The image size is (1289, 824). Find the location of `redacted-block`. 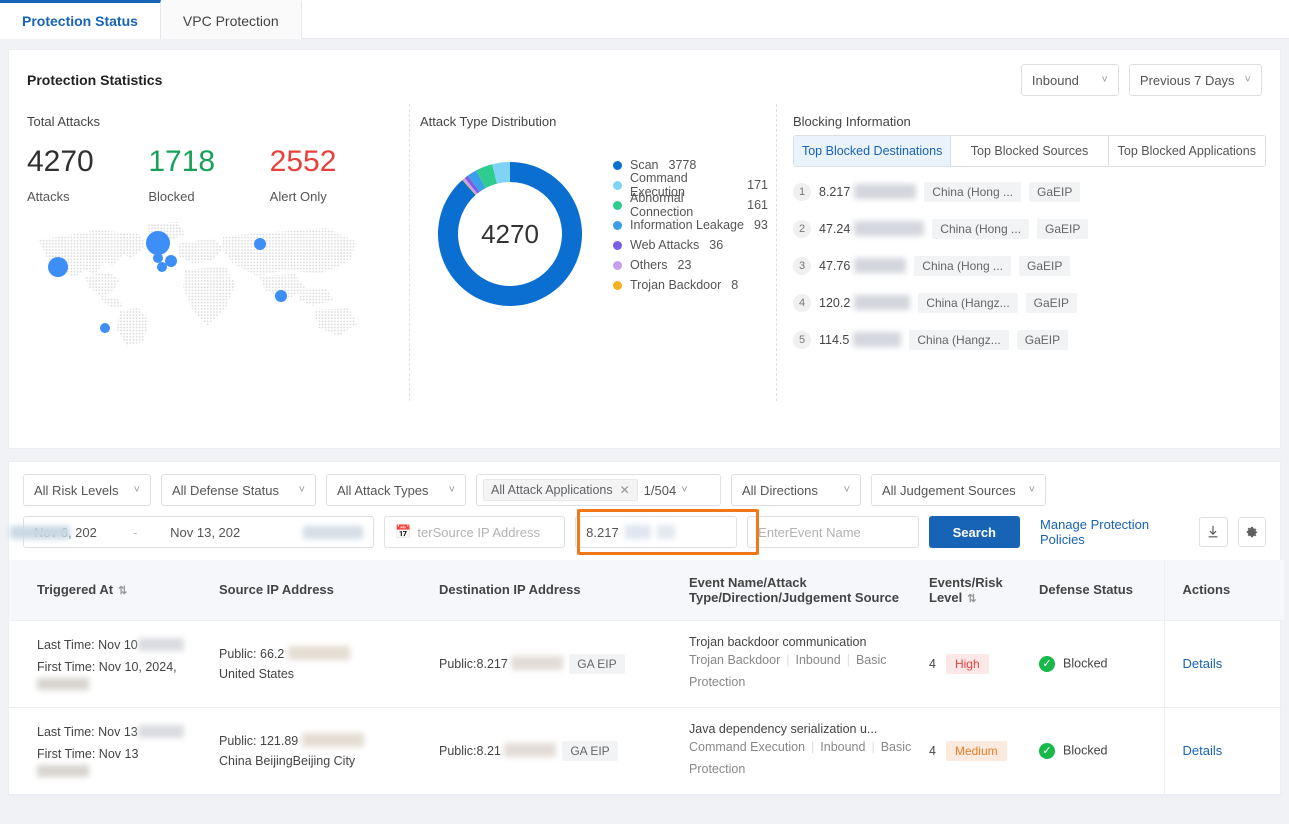

redacted-block is located at coordinates (880, 265).